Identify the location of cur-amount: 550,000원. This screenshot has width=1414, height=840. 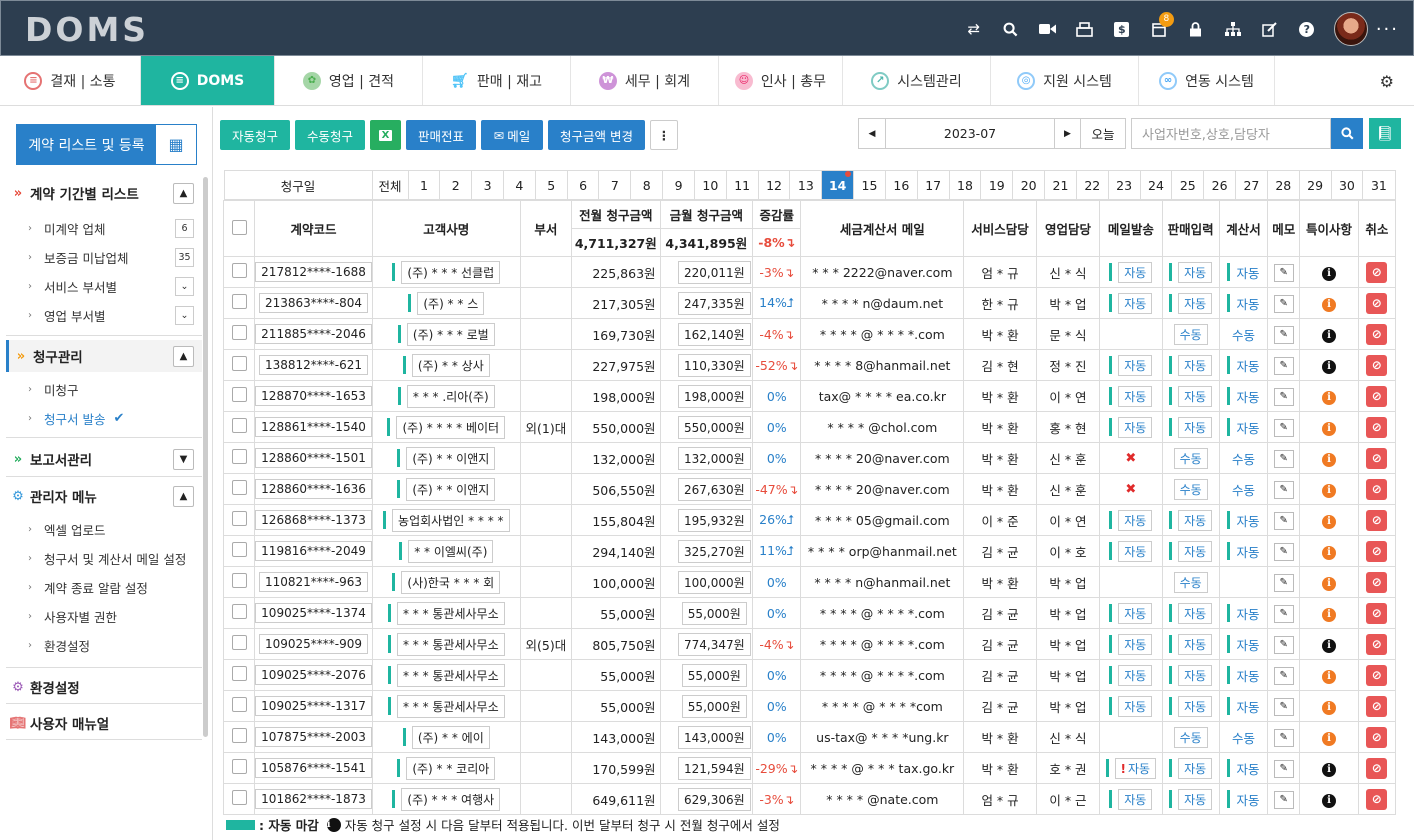
(714, 427).